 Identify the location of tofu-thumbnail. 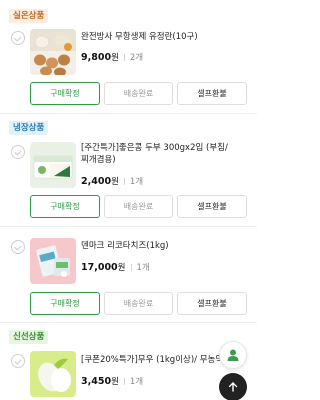
(53, 165).